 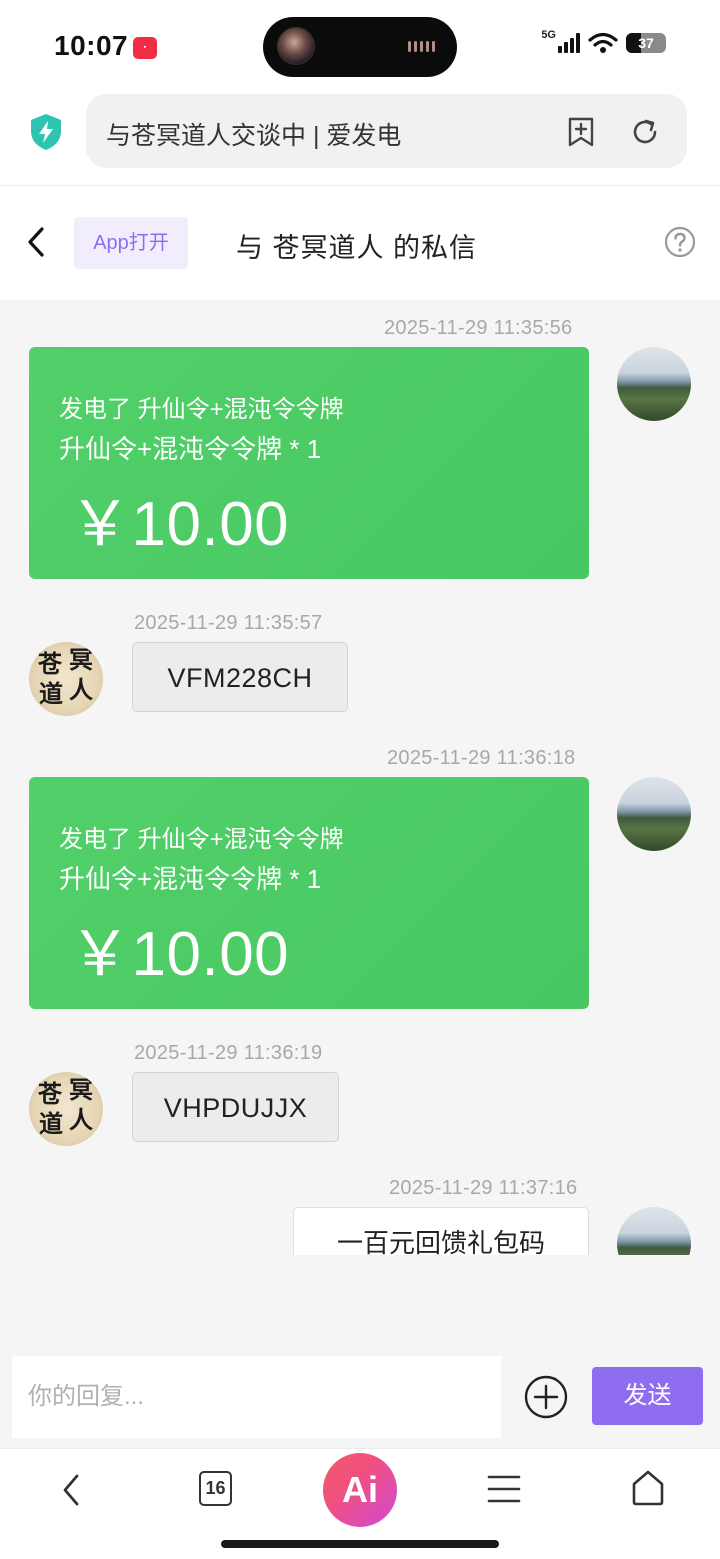 I want to click on status-bar: 10:07 ▪ 5G 37, so click(x=360, y=45).